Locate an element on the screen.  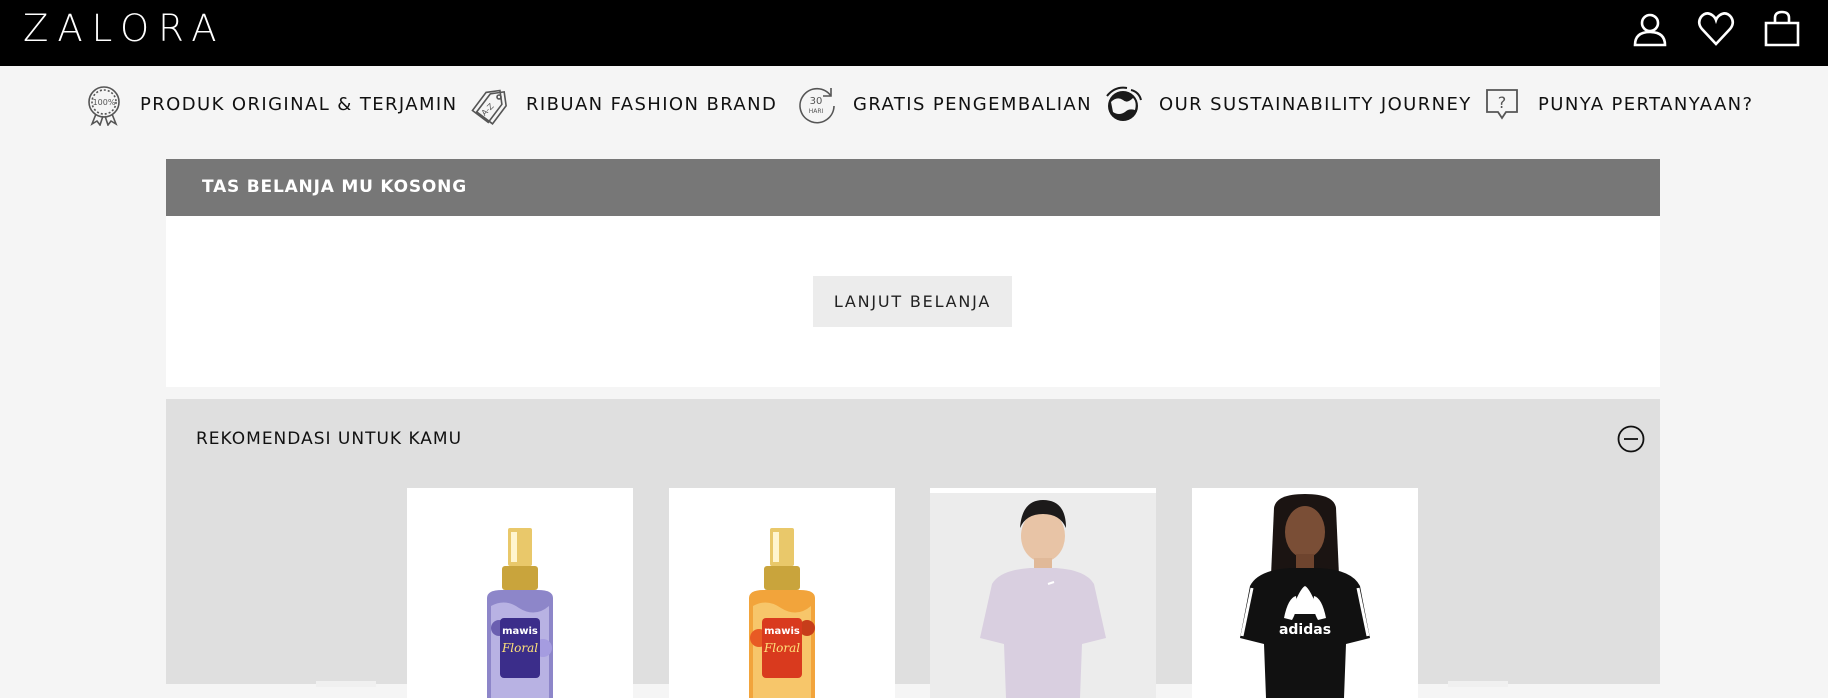
carousel-prev-stub is located at coordinates (346, 684).